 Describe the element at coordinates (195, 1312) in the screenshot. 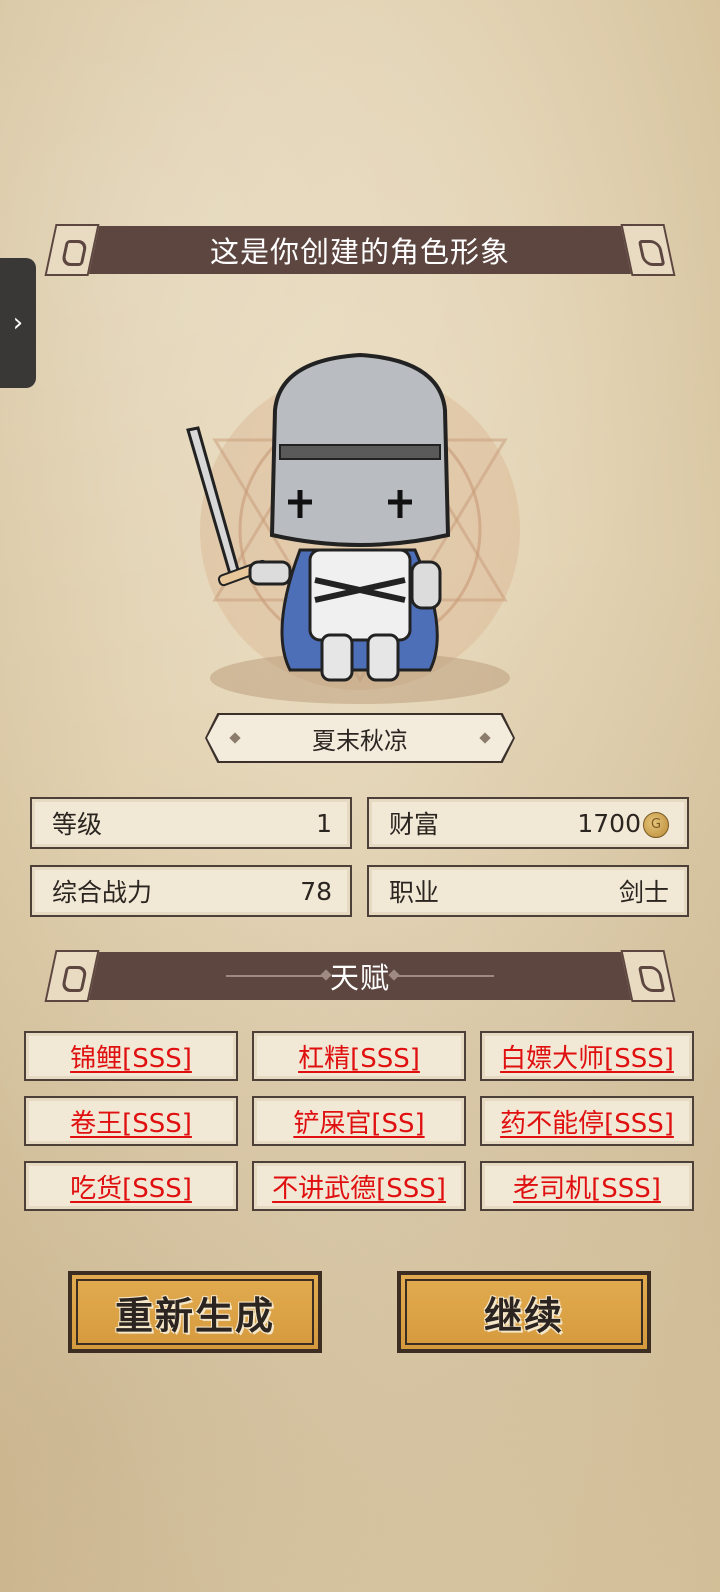

I see `regenerate-button: 重新生成` at that location.